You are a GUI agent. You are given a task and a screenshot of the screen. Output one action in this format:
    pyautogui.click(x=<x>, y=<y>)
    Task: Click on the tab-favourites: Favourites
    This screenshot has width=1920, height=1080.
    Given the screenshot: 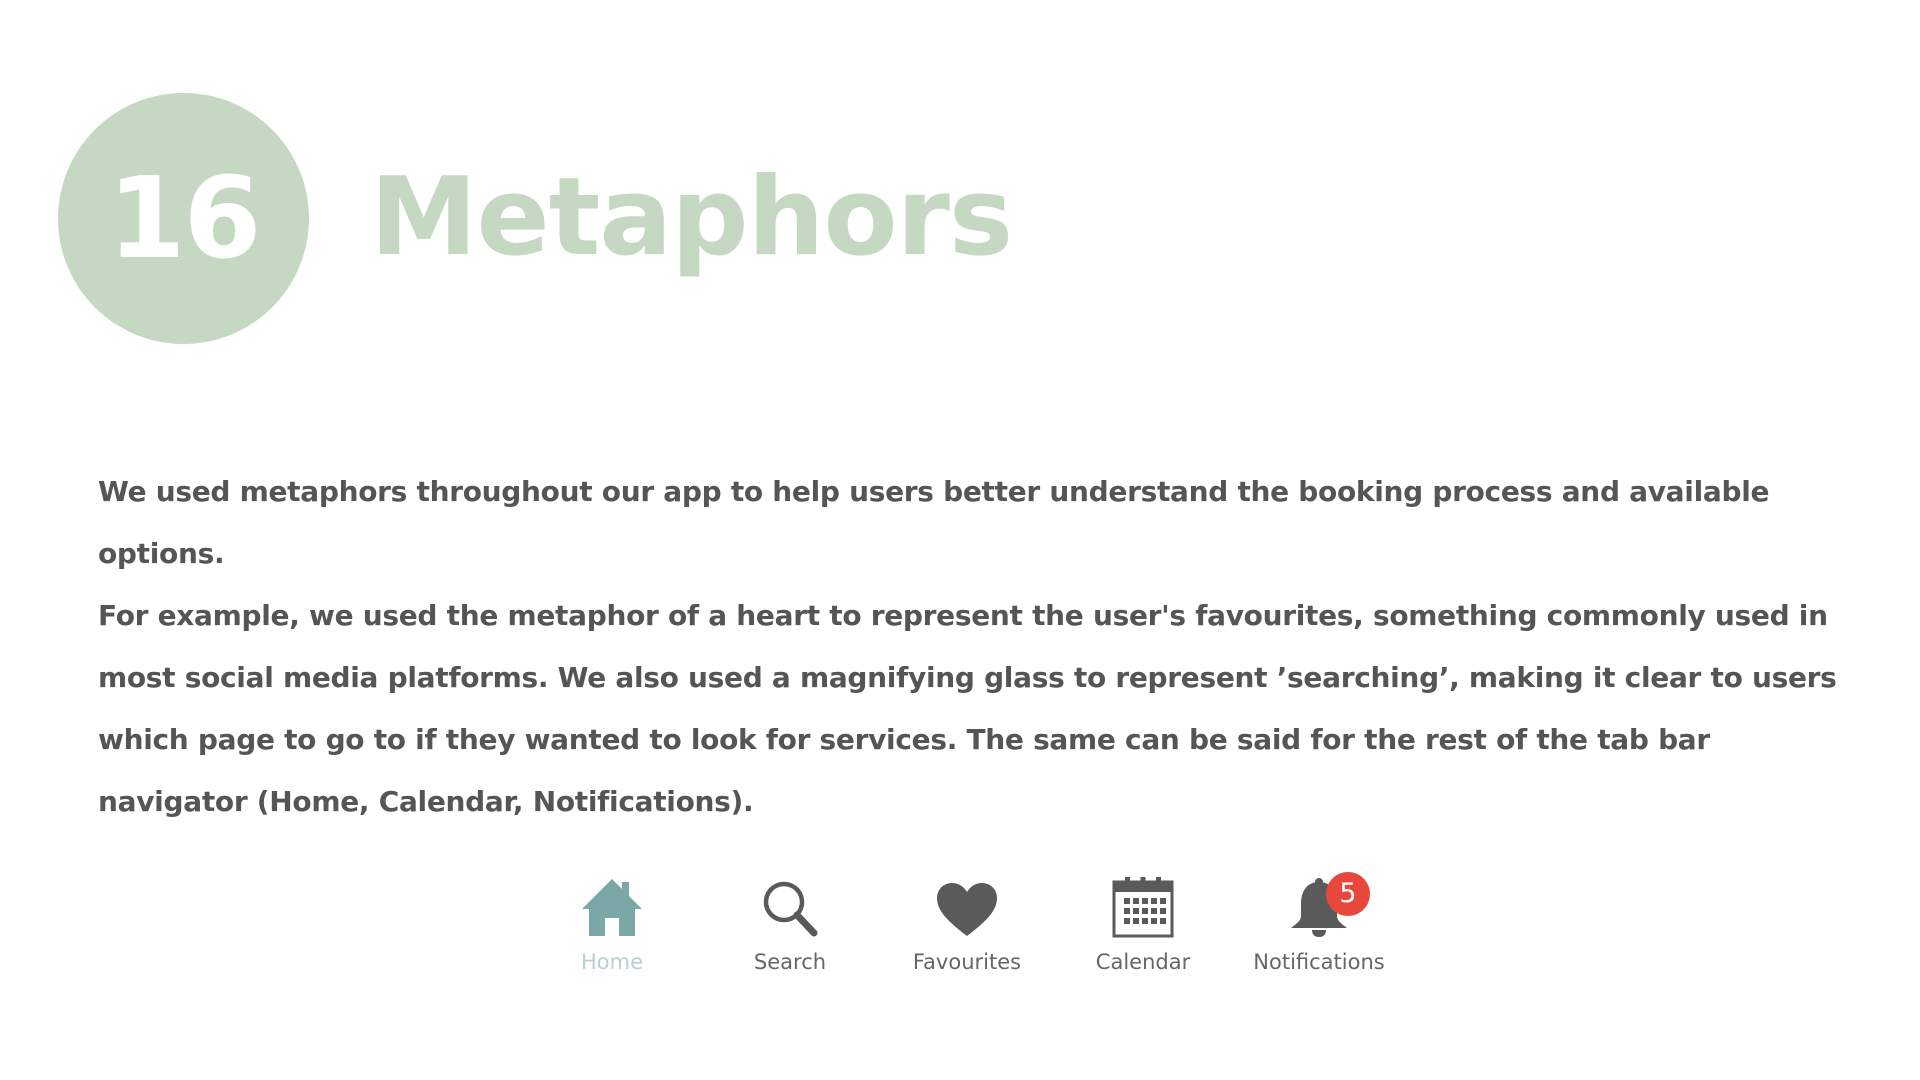 What is the action you would take?
    pyautogui.click(x=967, y=925)
    